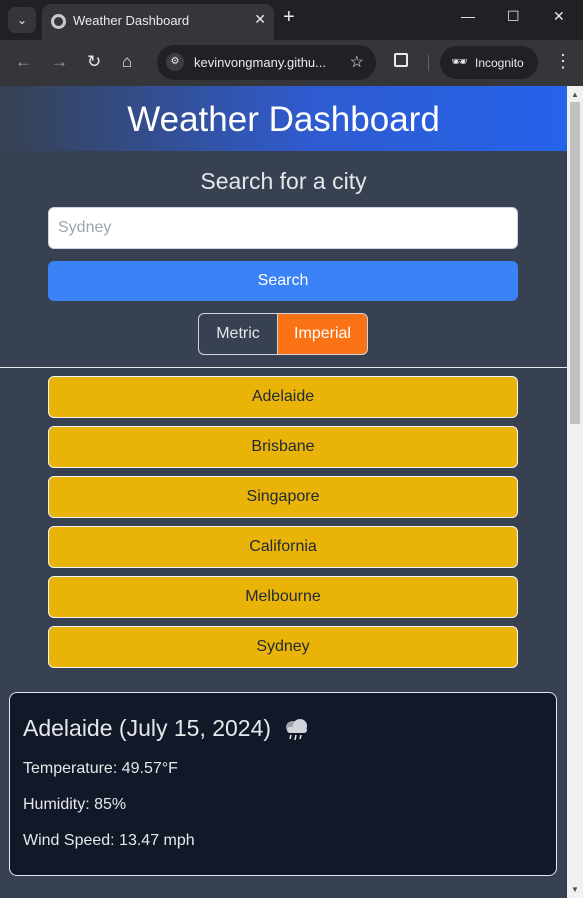  What do you see at coordinates (131, 20) in the screenshot?
I see `tab-title: Weather Dashboard` at bounding box center [131, 20].